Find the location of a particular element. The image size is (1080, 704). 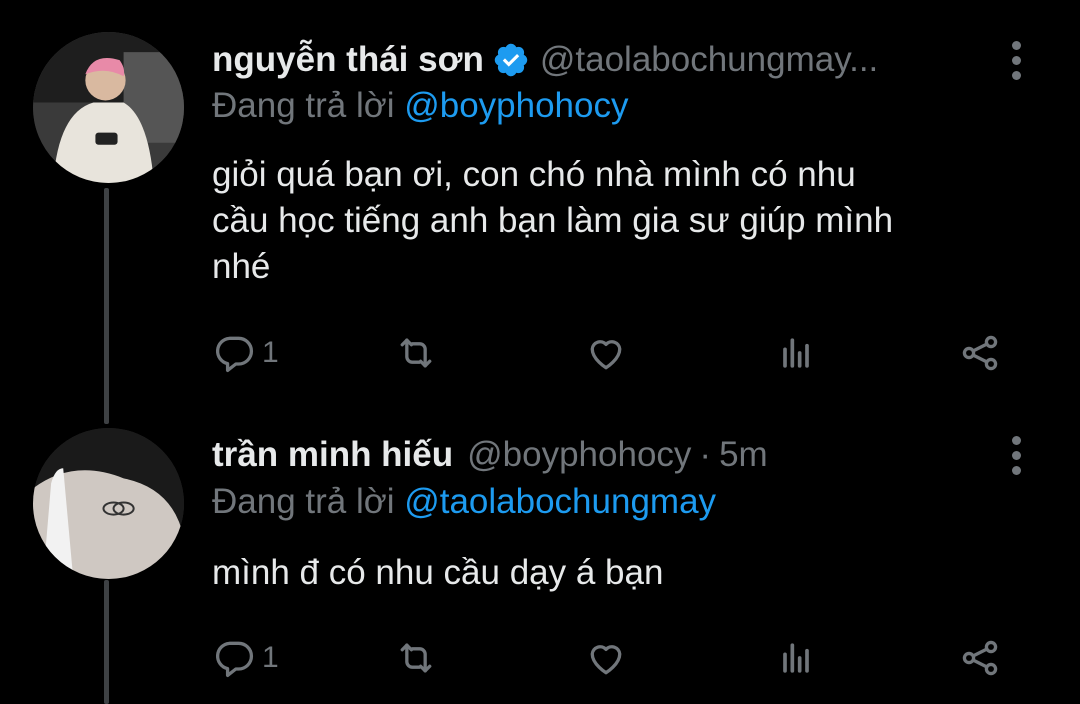

timestamp: 5m is located at coordinates (743, 455).